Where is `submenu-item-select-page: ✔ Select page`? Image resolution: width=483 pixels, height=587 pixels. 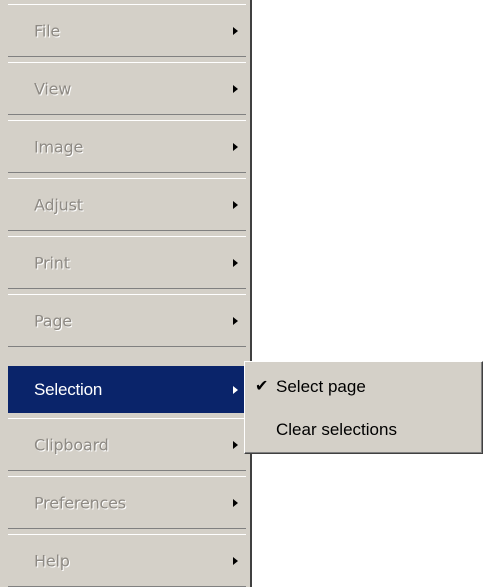 submenu-item-select-page: ✔ Select page is located at coordinates (363, 387).